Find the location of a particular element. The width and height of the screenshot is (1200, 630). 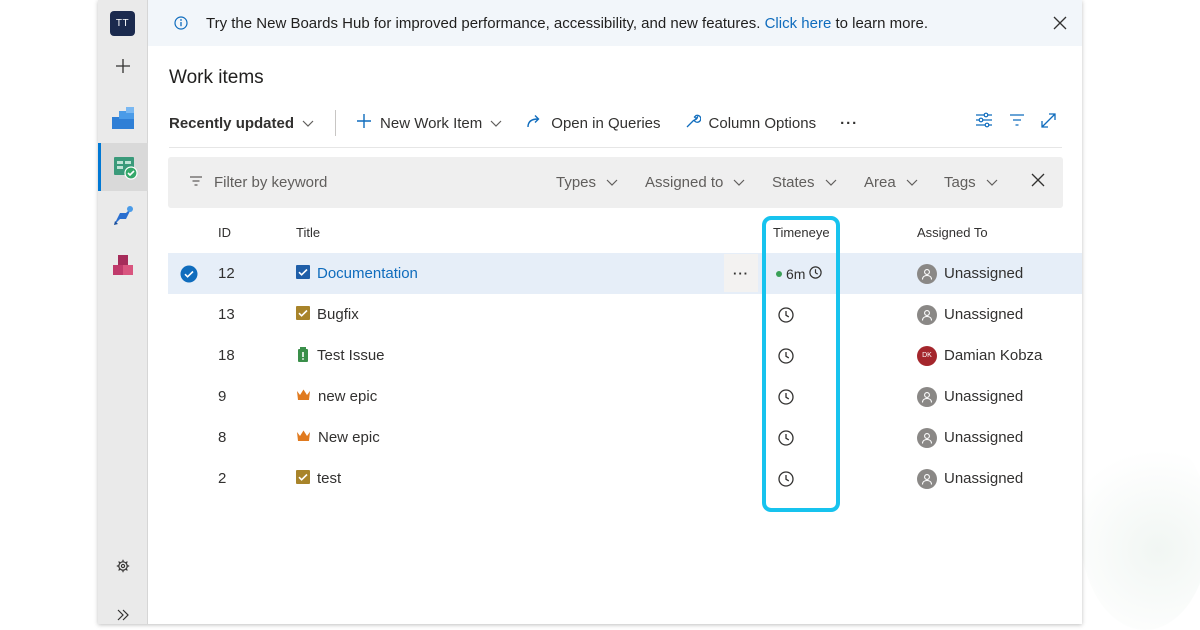

add-icon is located at coordinates (123, 66).